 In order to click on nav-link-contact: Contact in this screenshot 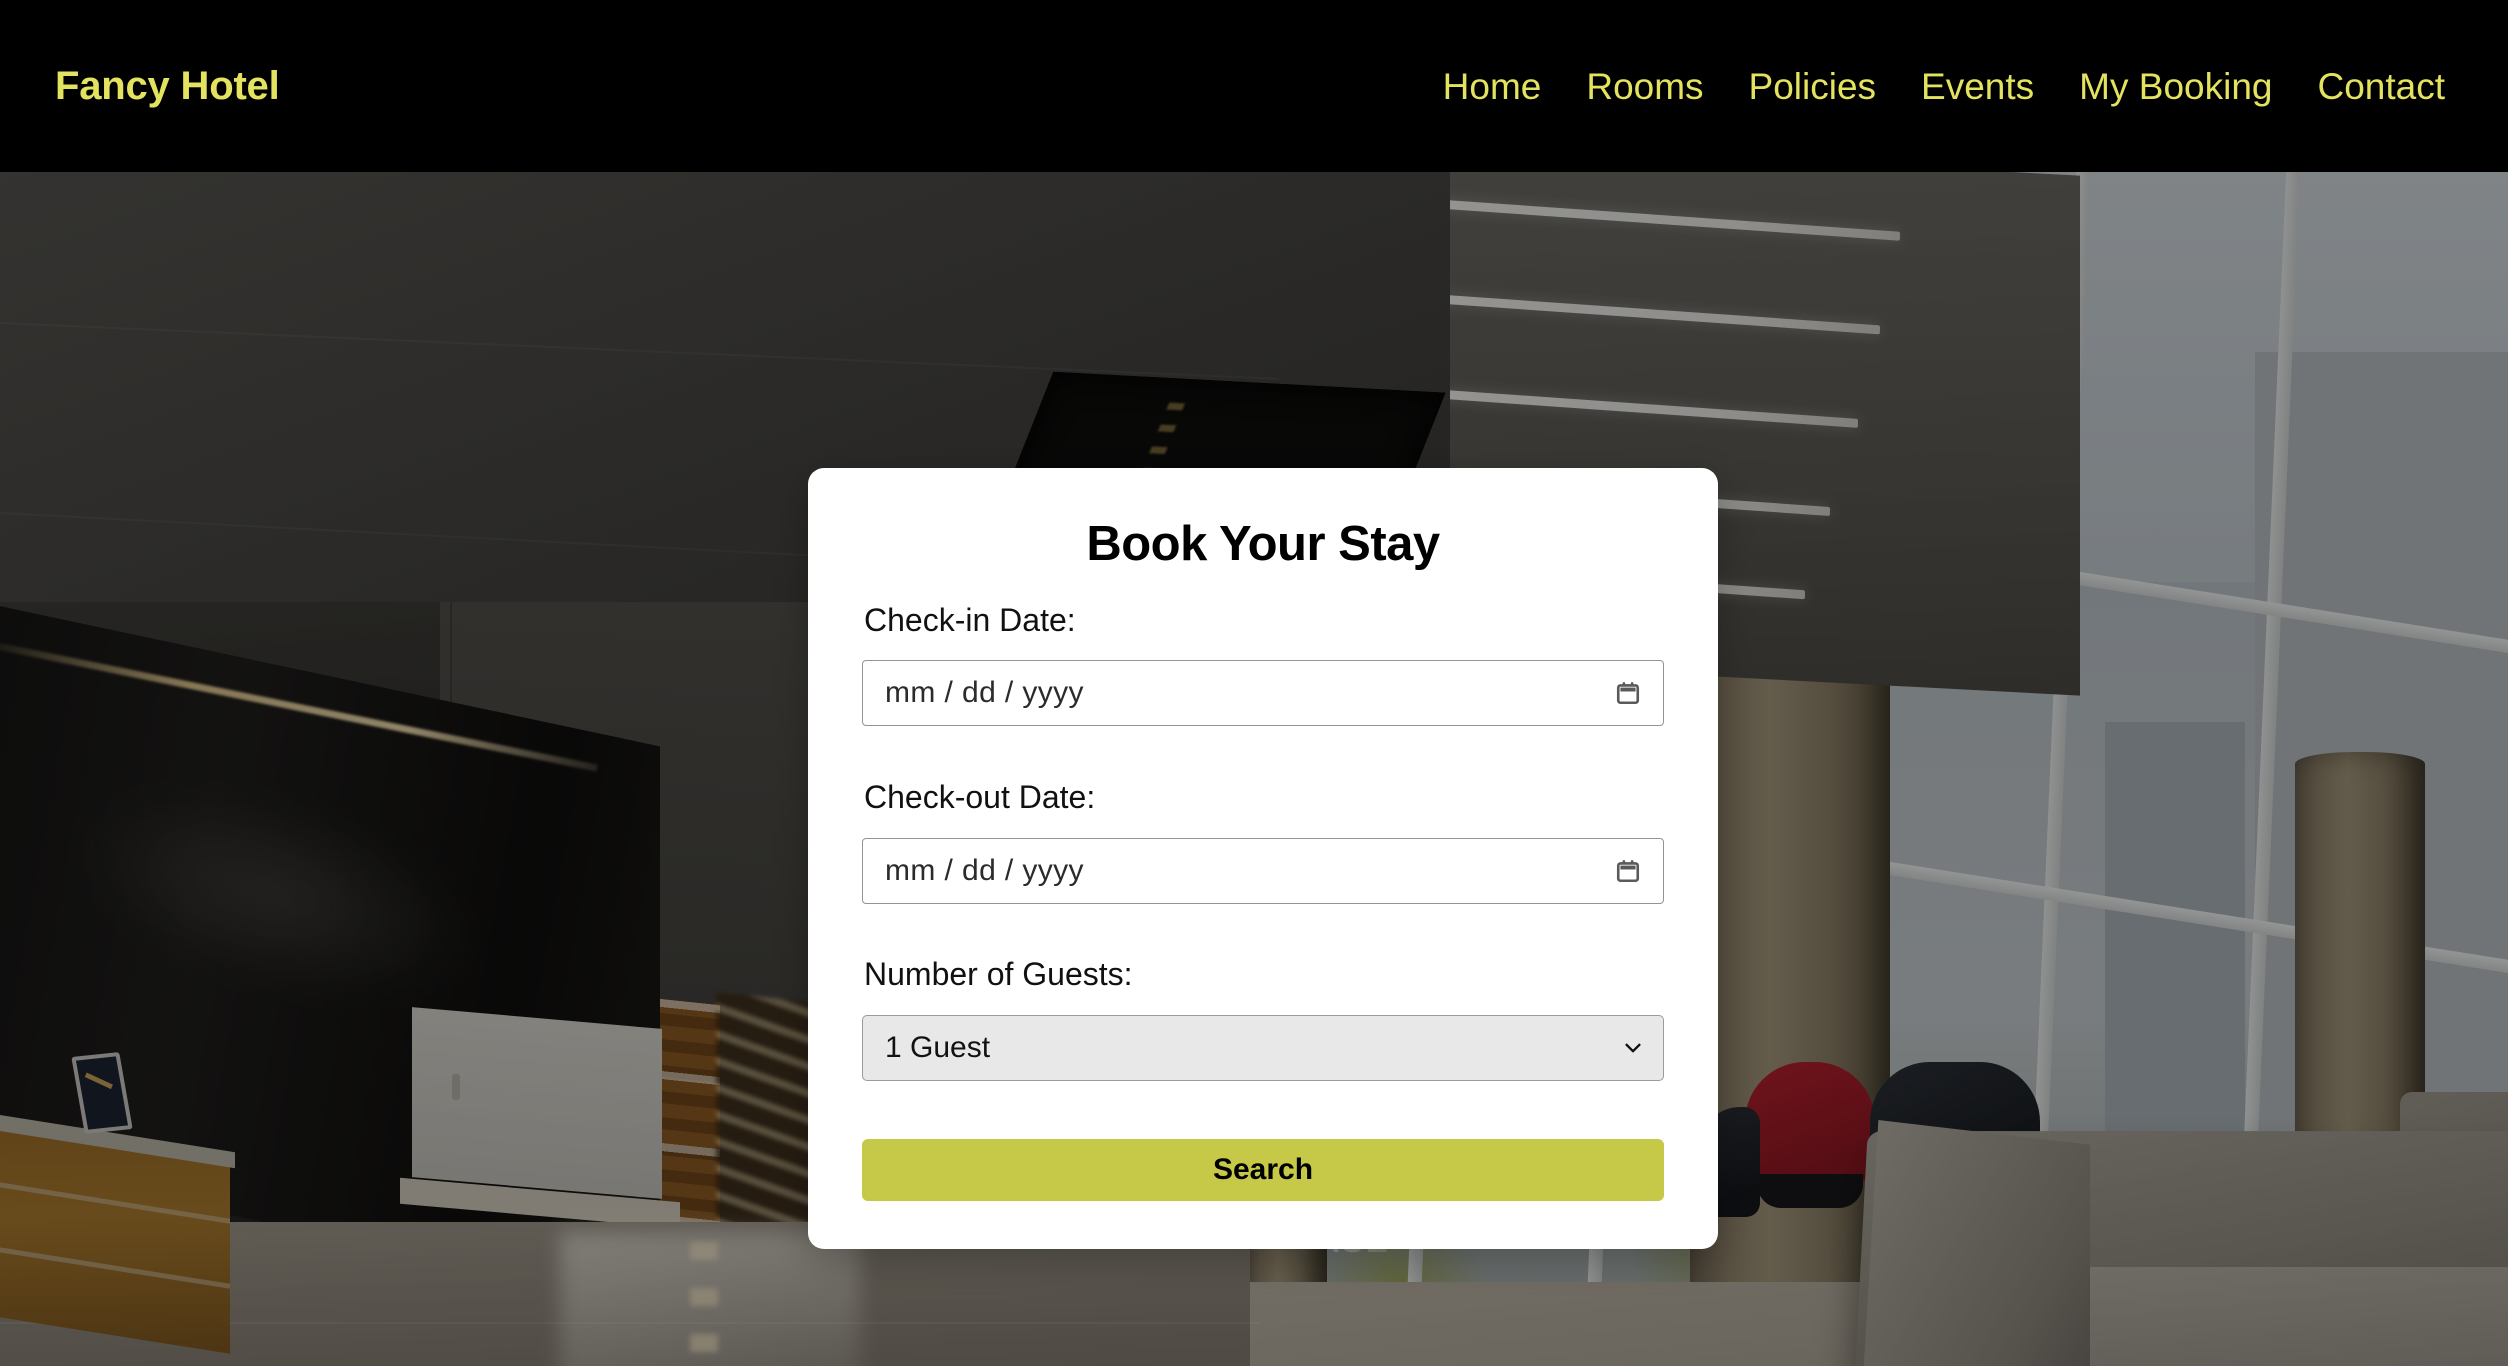, I will do `click(2381, 86)`.